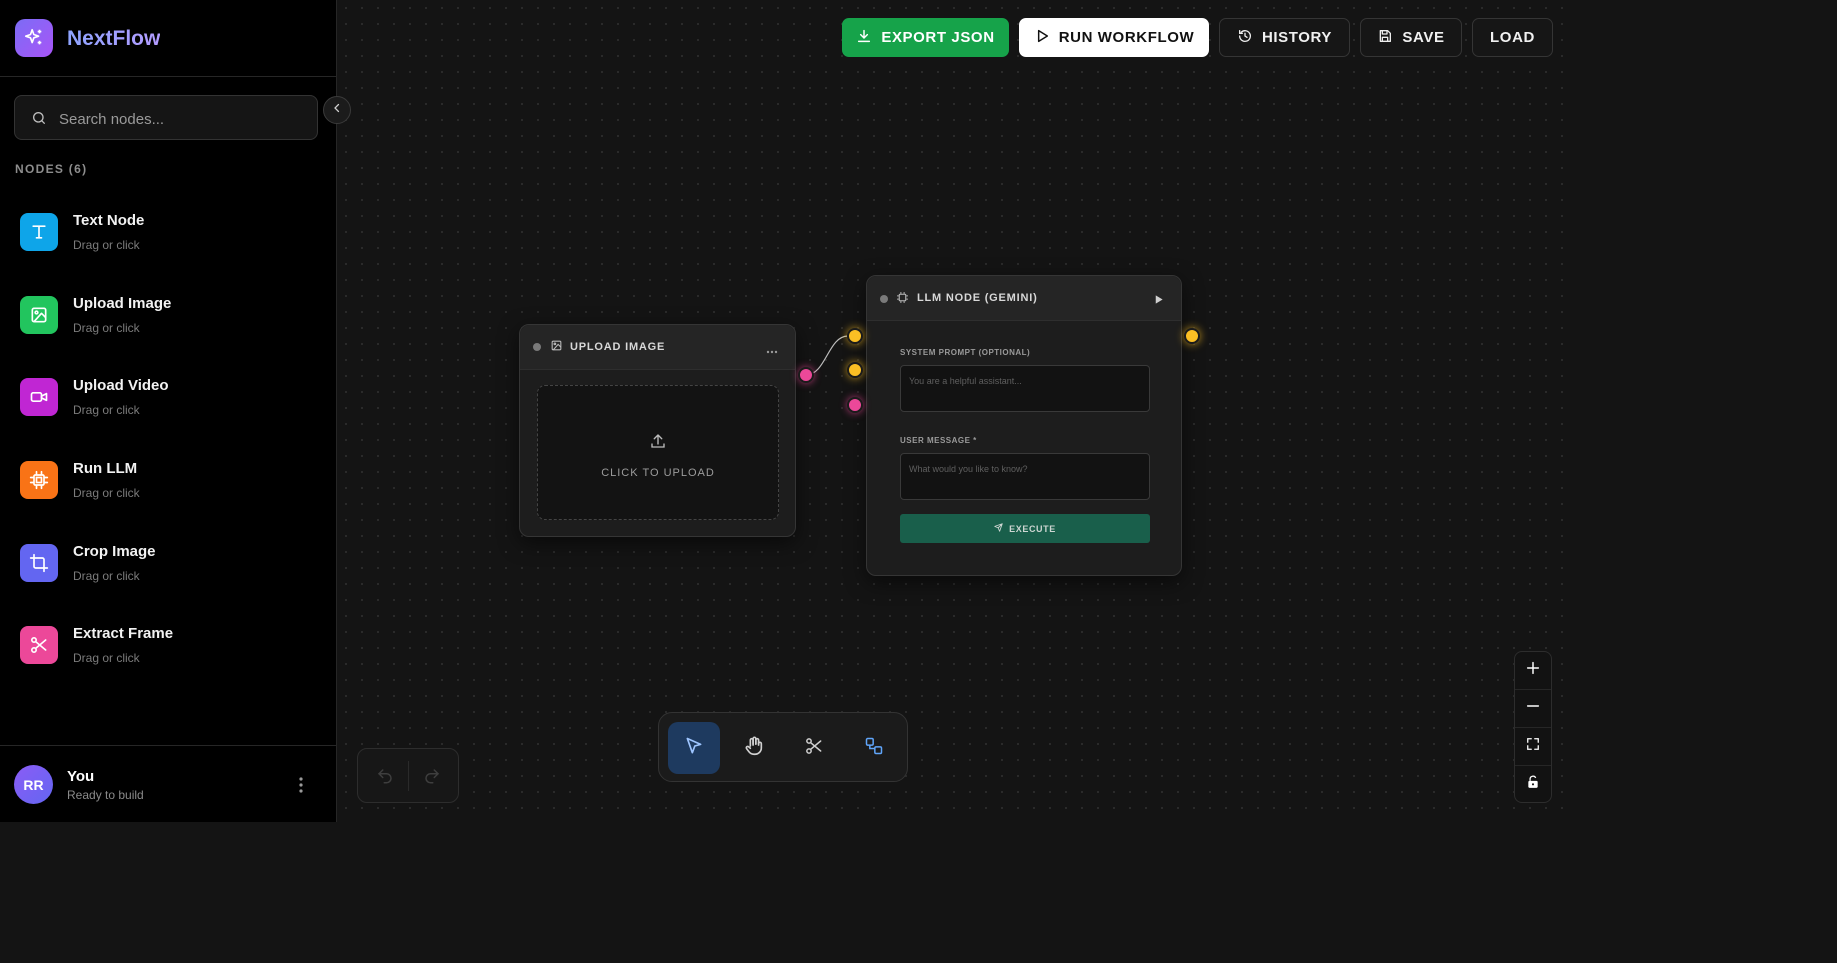 Image resolution: width=1837 pixels, height=963 pixels. What do you see at coordinates (301, 785) in the screenshot?
I see `more-vertical-icon` at bounding box center [301, 785].